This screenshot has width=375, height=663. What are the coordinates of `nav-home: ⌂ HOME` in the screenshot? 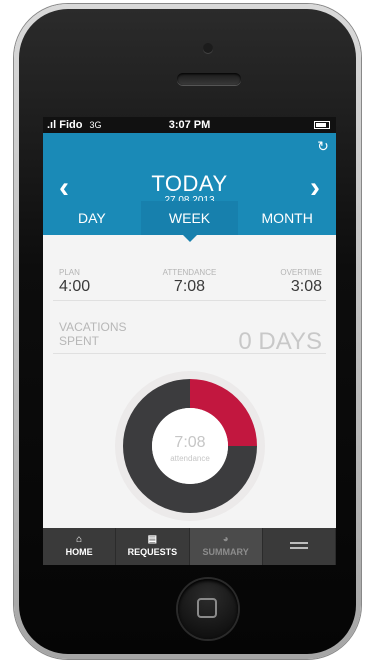 It's located at (80, 546).